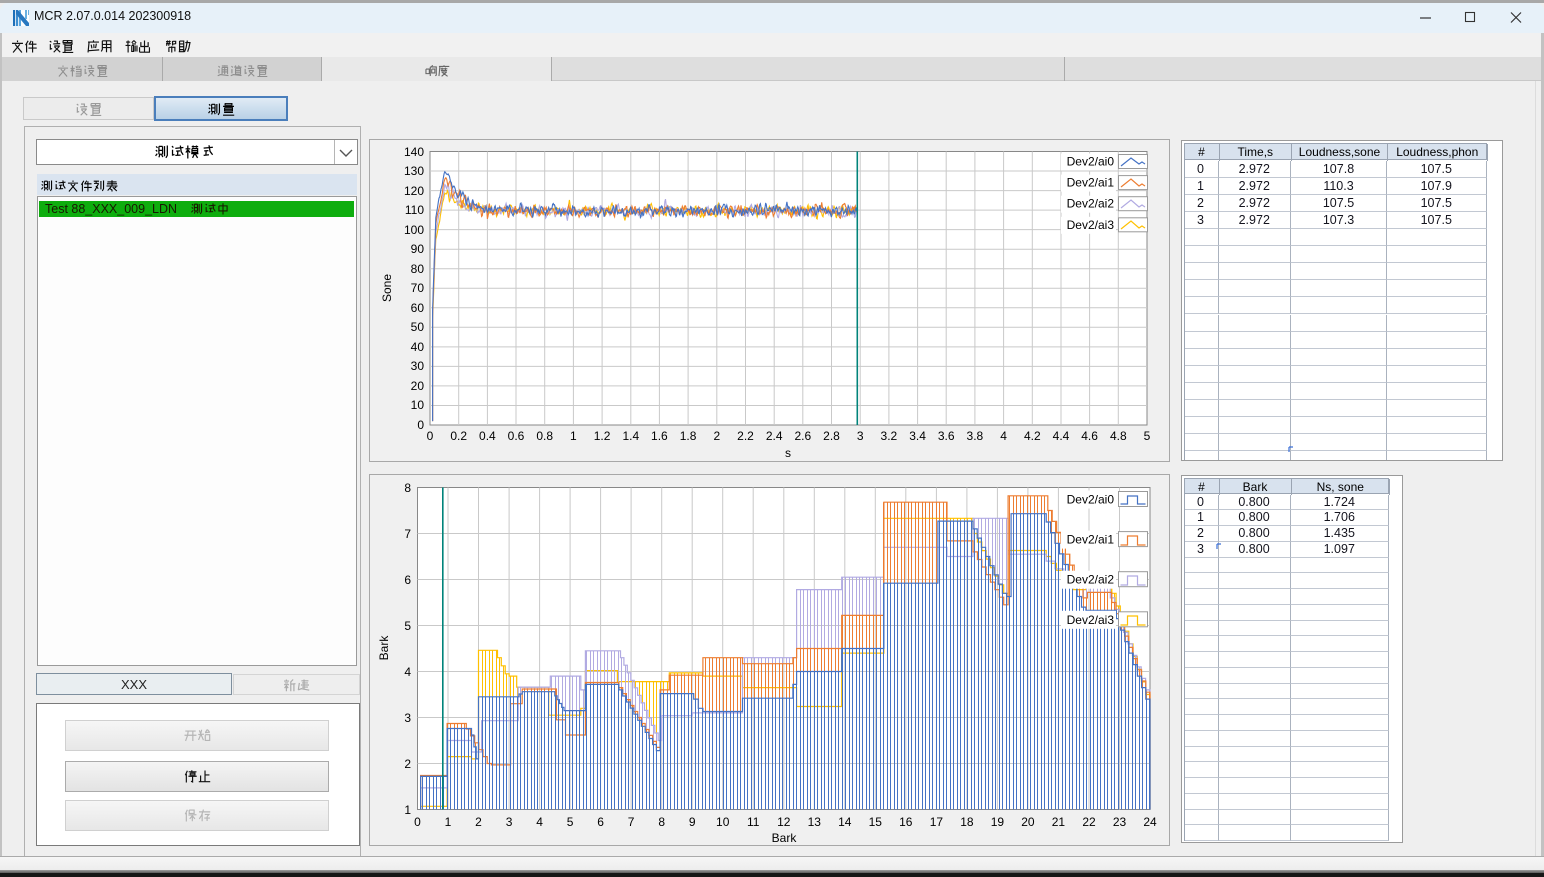  Describe the element at coordinates (544, 436) in the screenshot. I see `svg-text: 0.8` at that location.